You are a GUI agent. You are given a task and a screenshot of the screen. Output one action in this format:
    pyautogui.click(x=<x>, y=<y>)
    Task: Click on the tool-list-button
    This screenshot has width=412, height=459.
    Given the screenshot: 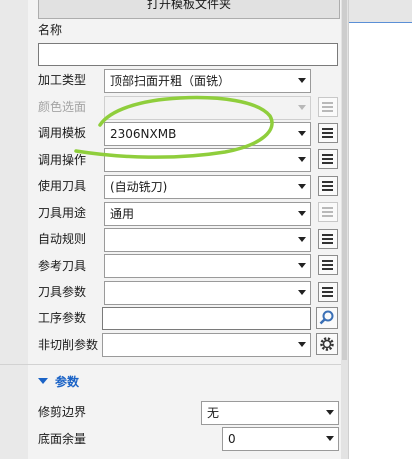 What is the action you would take?
    pyautogui.click(x=328, y=186)
    